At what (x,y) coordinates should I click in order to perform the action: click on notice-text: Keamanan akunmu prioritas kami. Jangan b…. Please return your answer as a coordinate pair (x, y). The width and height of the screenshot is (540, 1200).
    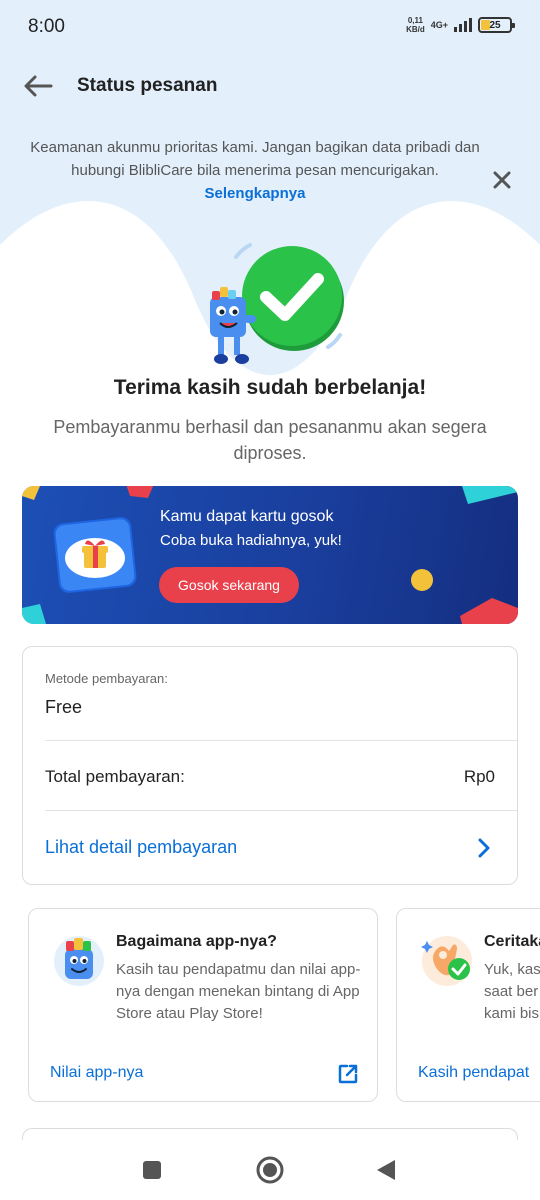
    Looking at the image, I should click on (255, 159).